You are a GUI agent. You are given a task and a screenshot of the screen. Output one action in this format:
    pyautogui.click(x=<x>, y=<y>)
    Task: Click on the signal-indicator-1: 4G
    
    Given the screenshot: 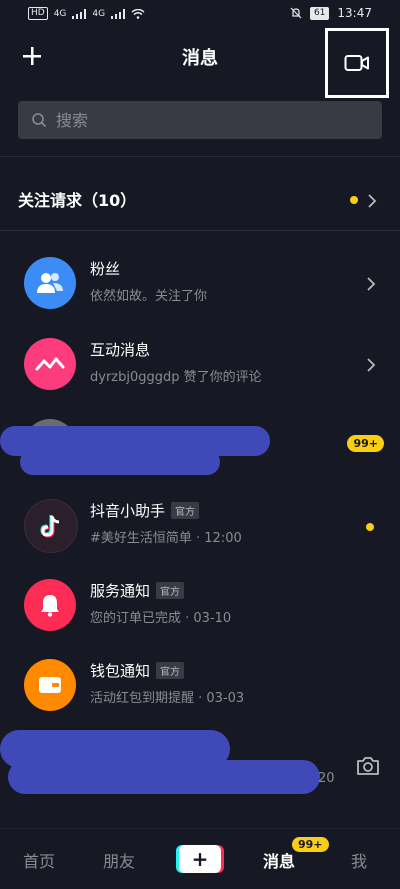 What is the action you would take?
    pyautogui.click(x=60, y=13)
    